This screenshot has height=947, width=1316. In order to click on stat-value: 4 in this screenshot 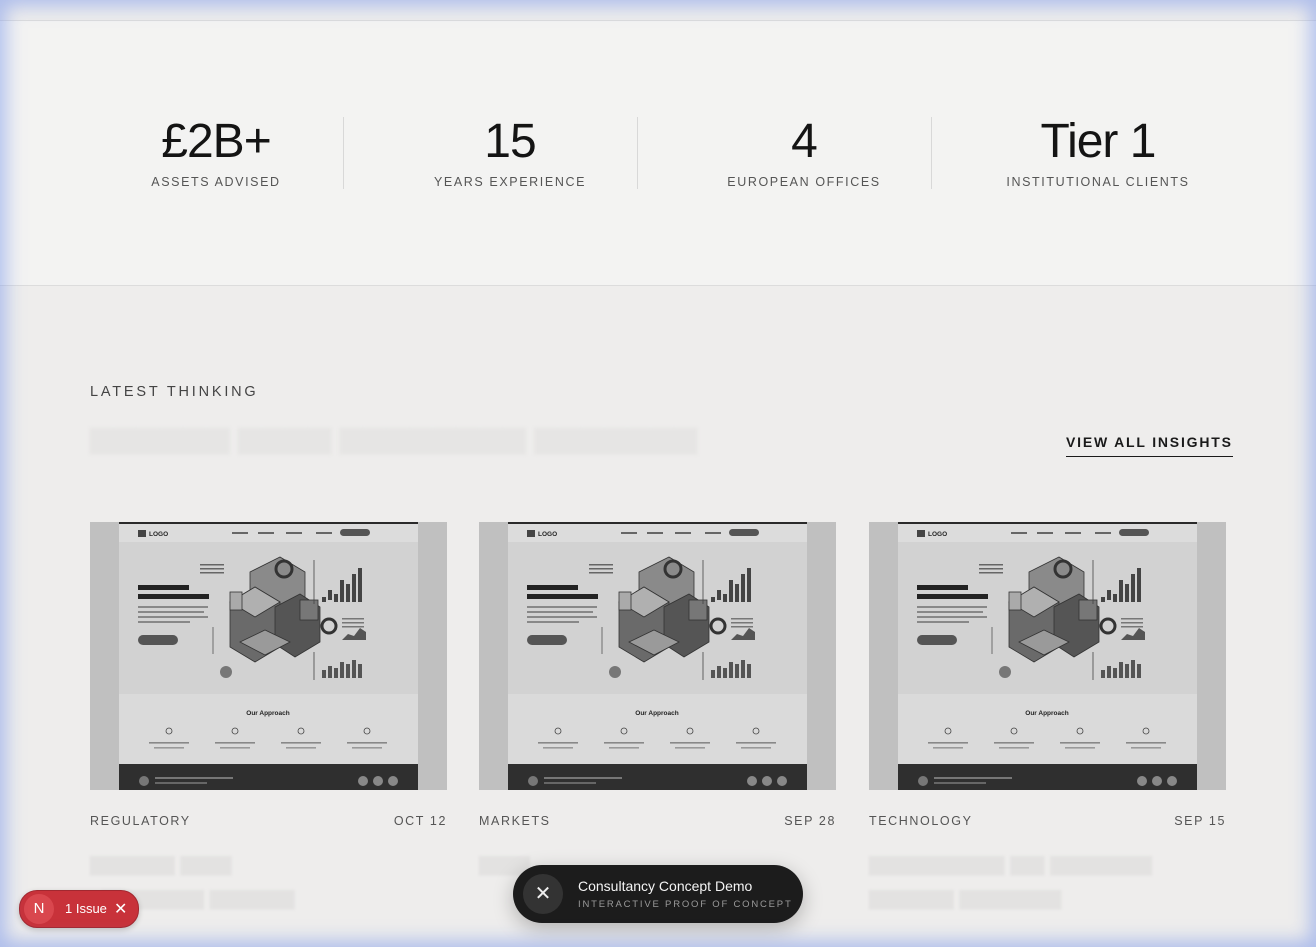, I will do `click(804, 141)`.